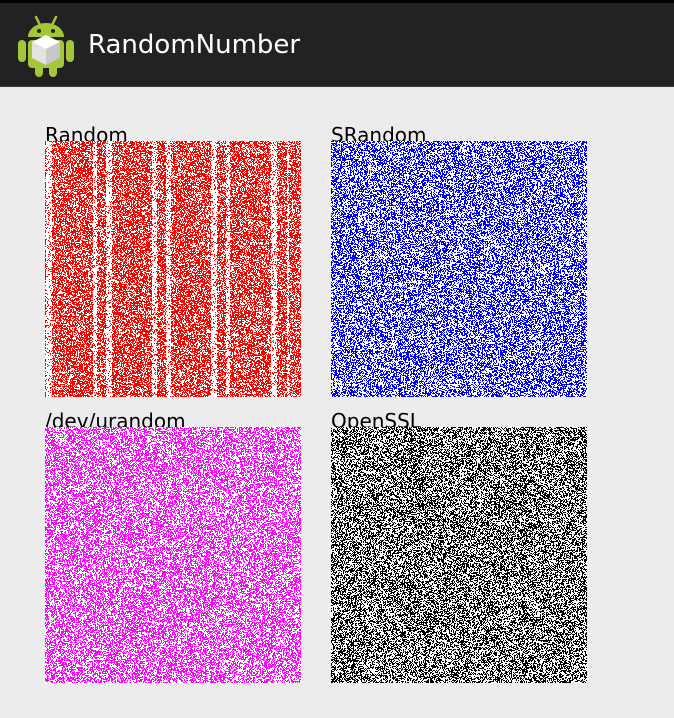  What do you see at coordinates (46, 46) in the screenshot?
I see `android-robot-icon` at bounding box center [46, 46].